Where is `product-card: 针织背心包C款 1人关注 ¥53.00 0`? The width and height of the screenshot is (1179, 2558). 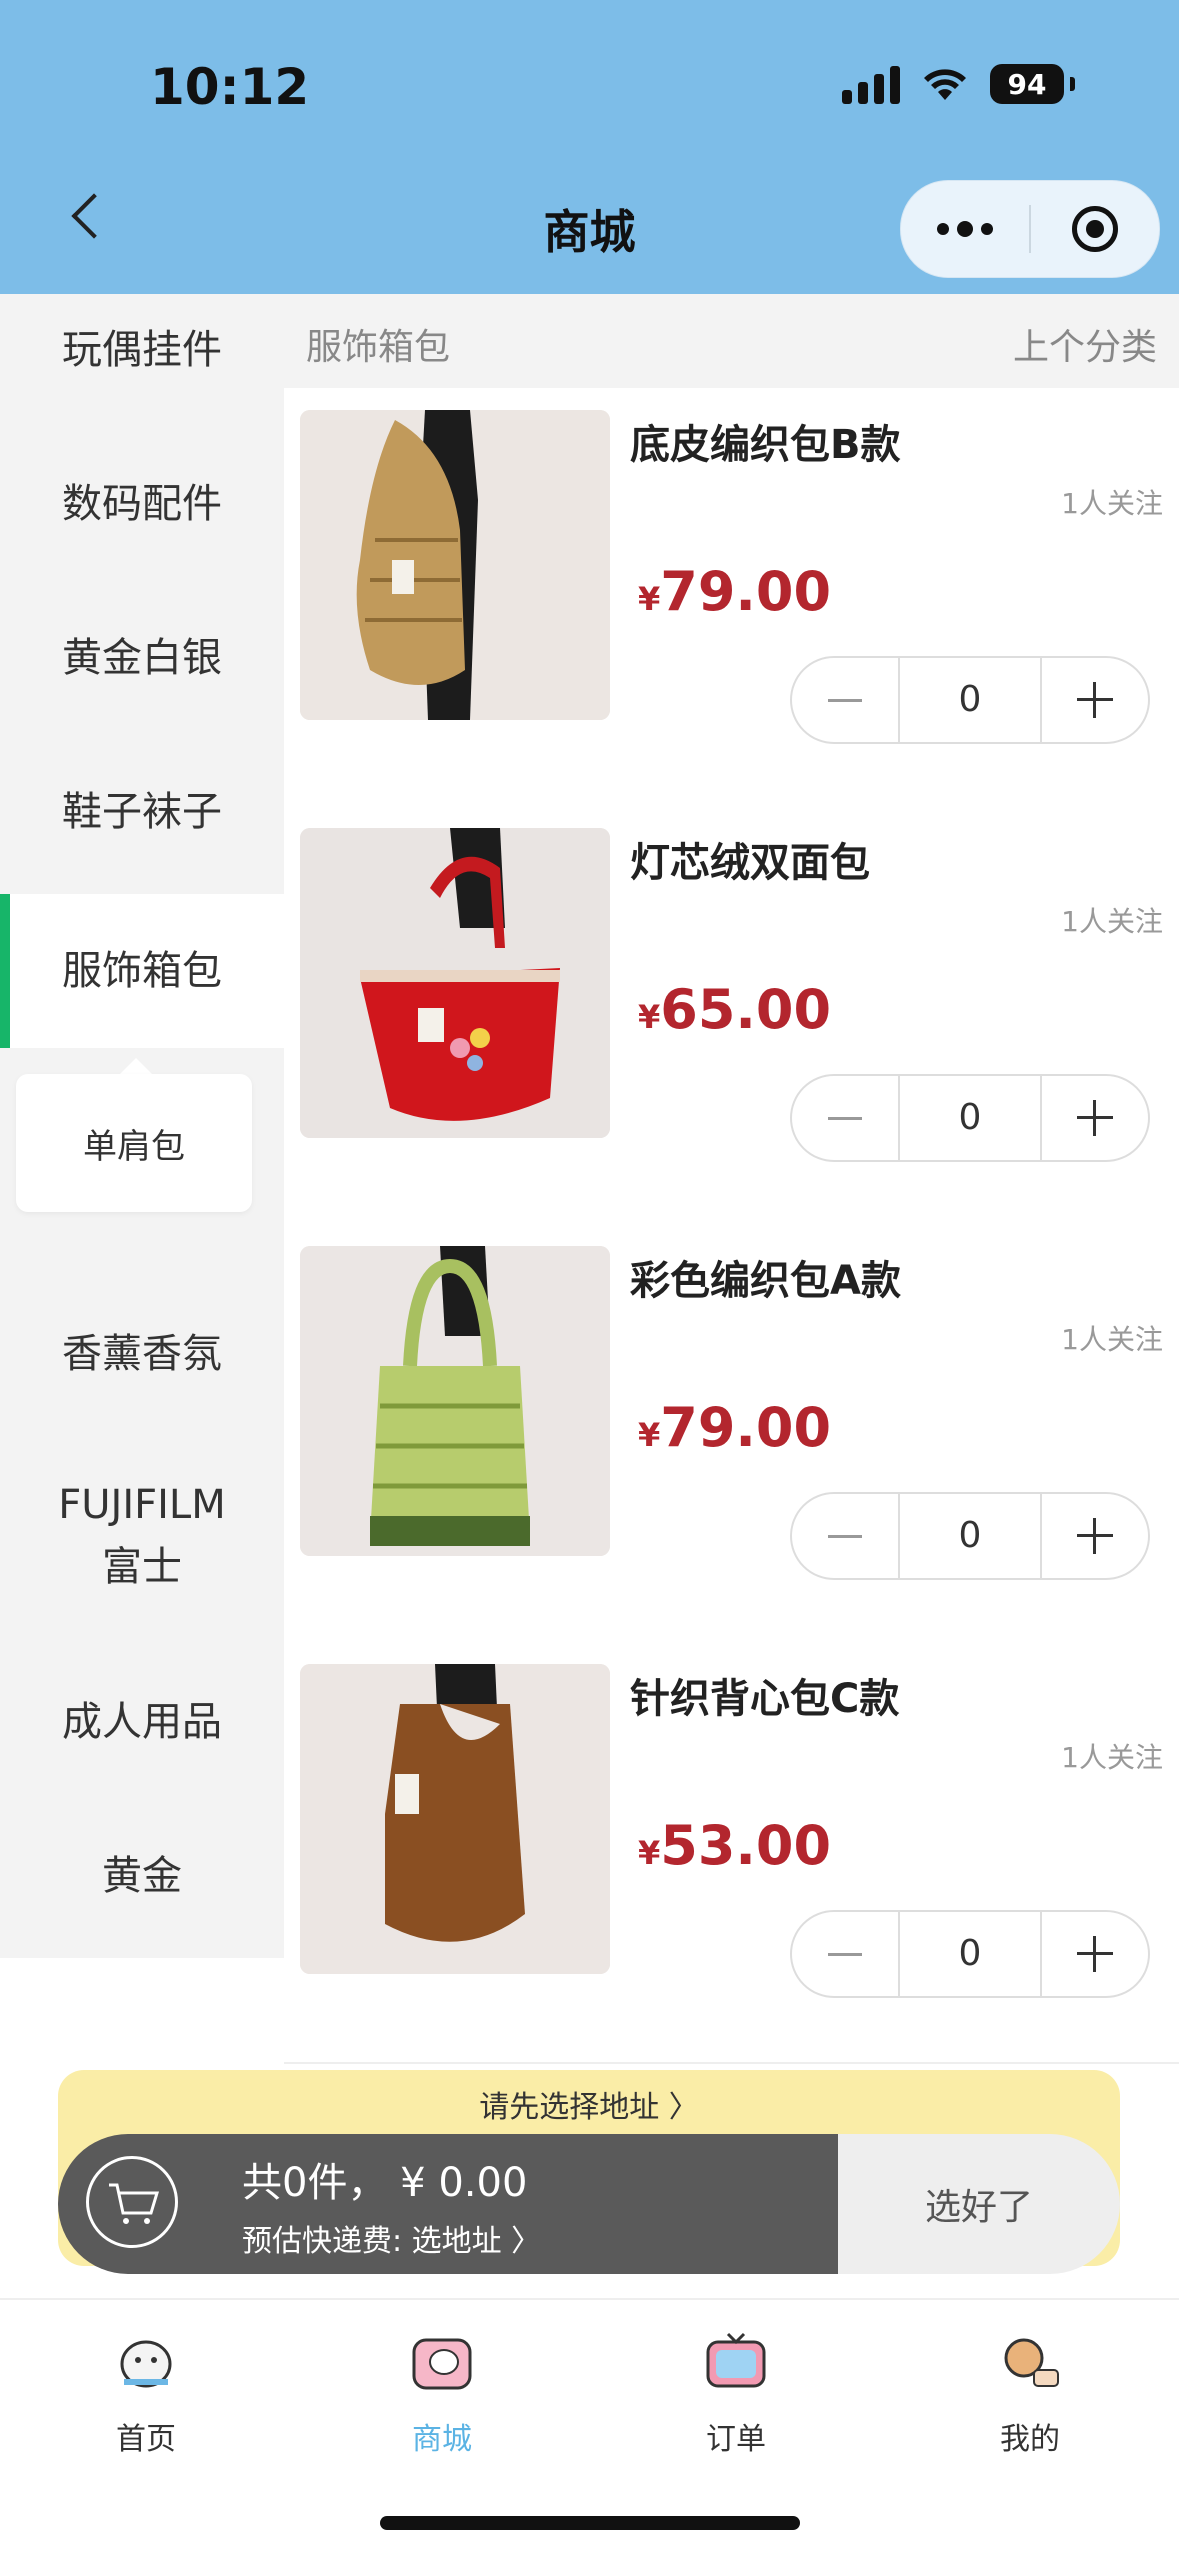 product-card: 针织背心包C款 1人关注 ¥53.00 0 is located at coordinates (731, 1854).